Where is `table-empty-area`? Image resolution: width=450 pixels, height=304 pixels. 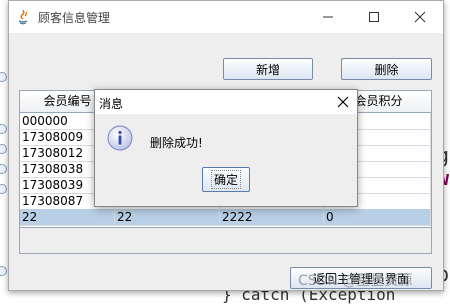 table-empty-area is located at coordinates (225, 240).